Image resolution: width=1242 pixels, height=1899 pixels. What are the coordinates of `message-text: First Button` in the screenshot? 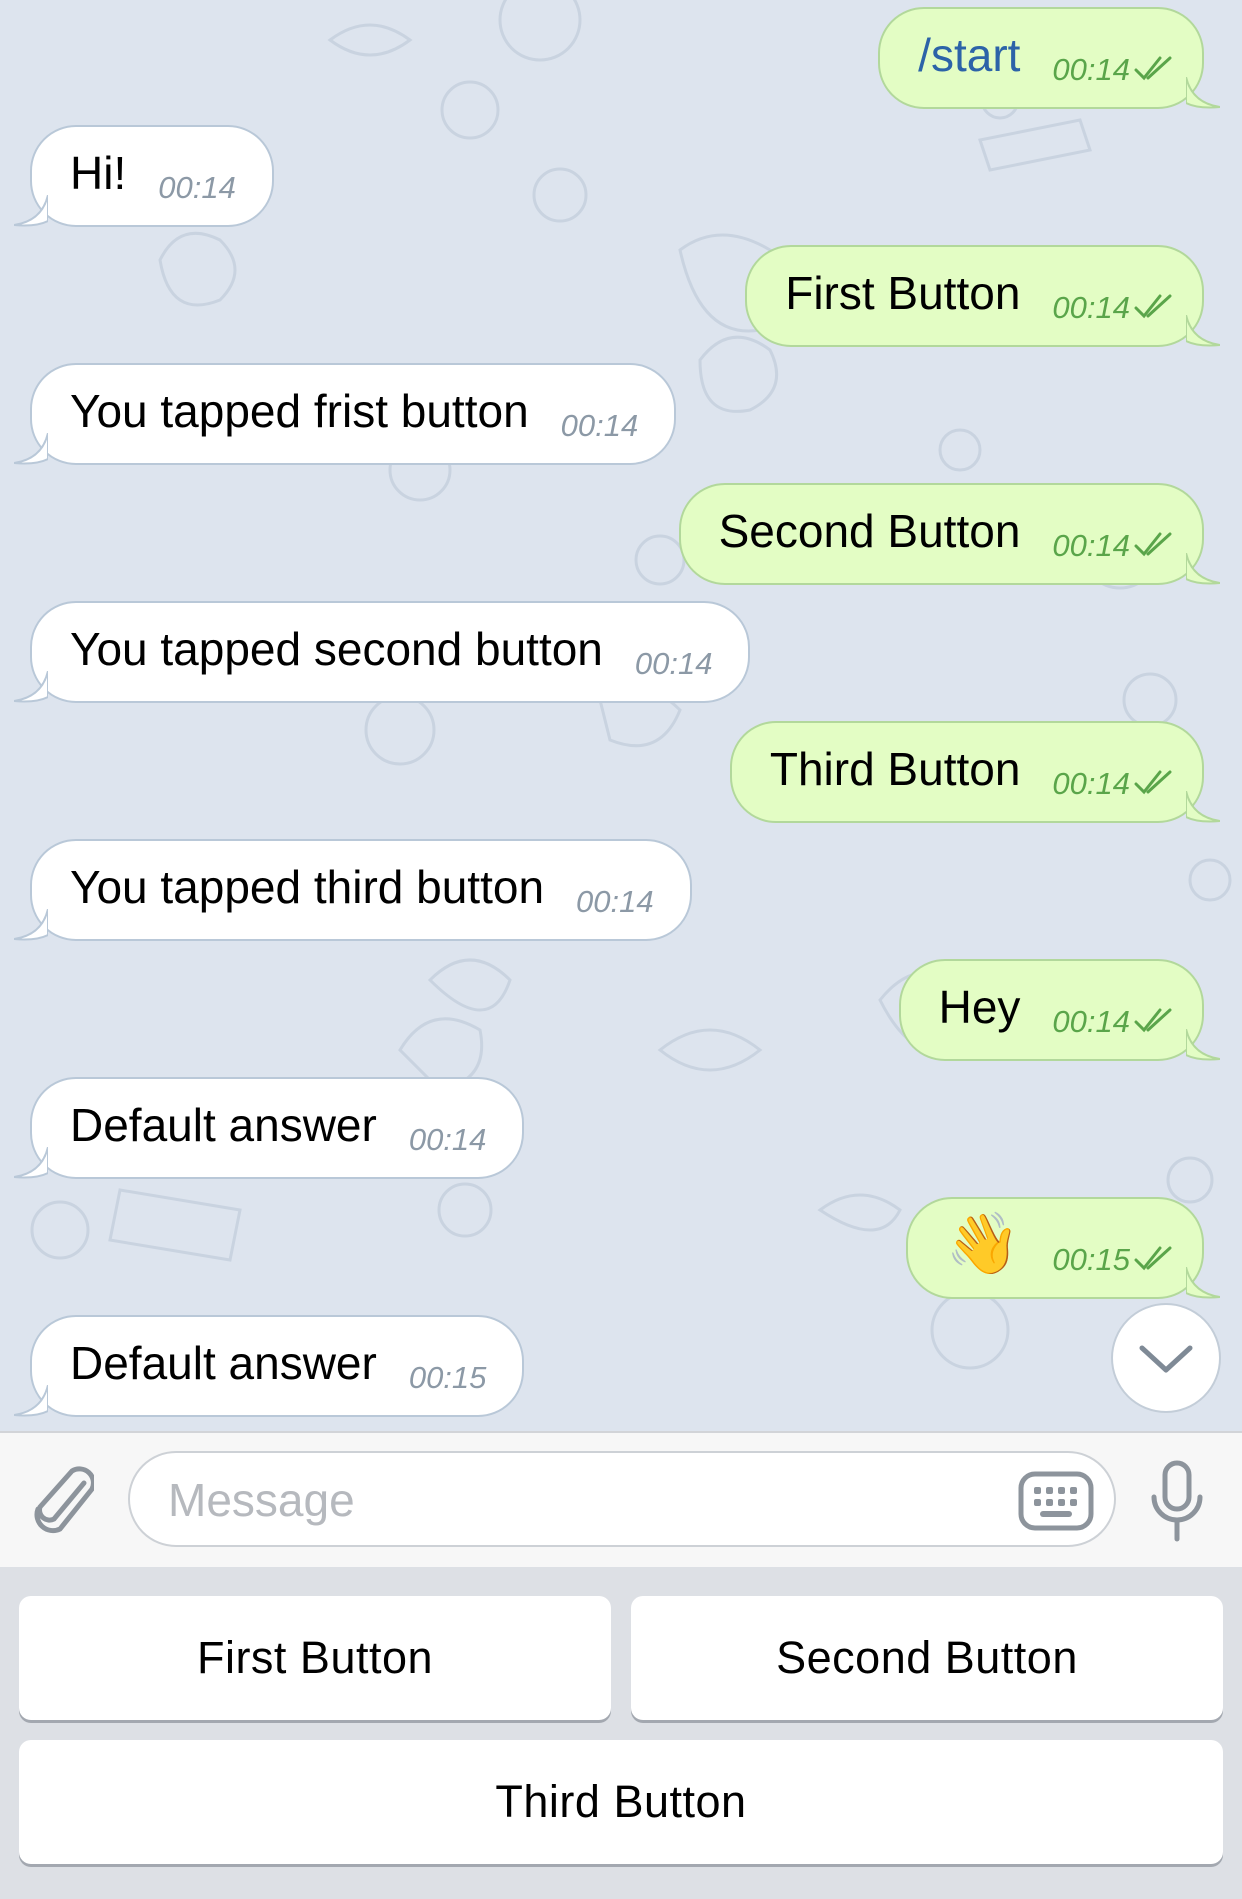 It's located at (903, 293).